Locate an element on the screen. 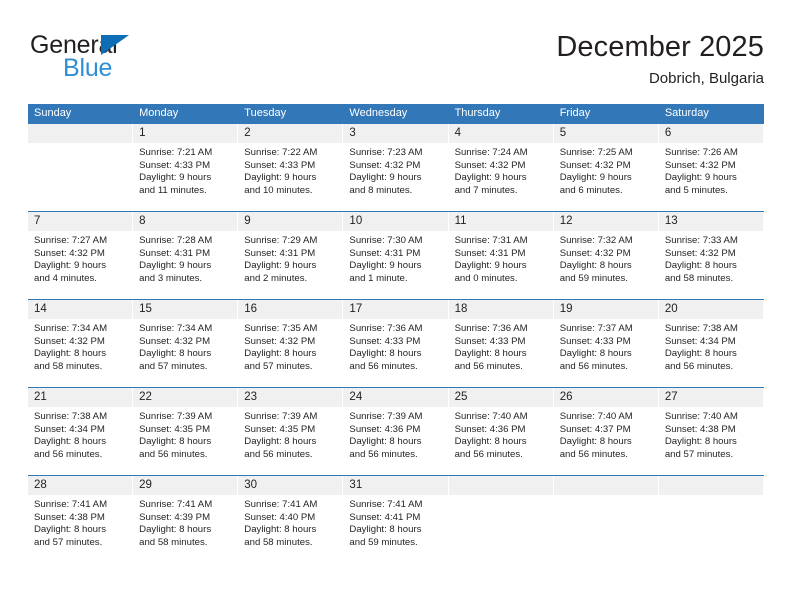  day-number: 16 is located at coordinates (291, 309).